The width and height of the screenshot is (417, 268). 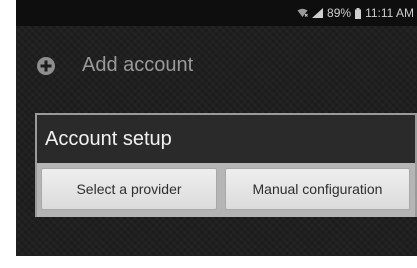 What do you see at coordinates (389, 13) in the screenshot?
I see `clock: 11:11 AM` at bounding box center [389, 13].